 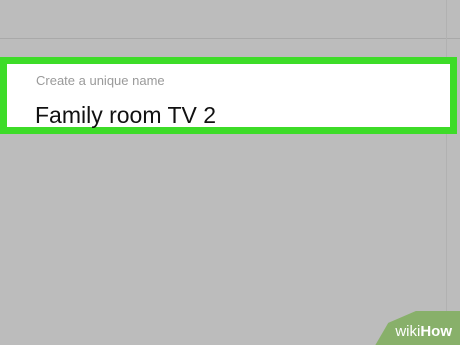 I want to click on wikihow-watermark: wiki How, so click(x=417, y=328).